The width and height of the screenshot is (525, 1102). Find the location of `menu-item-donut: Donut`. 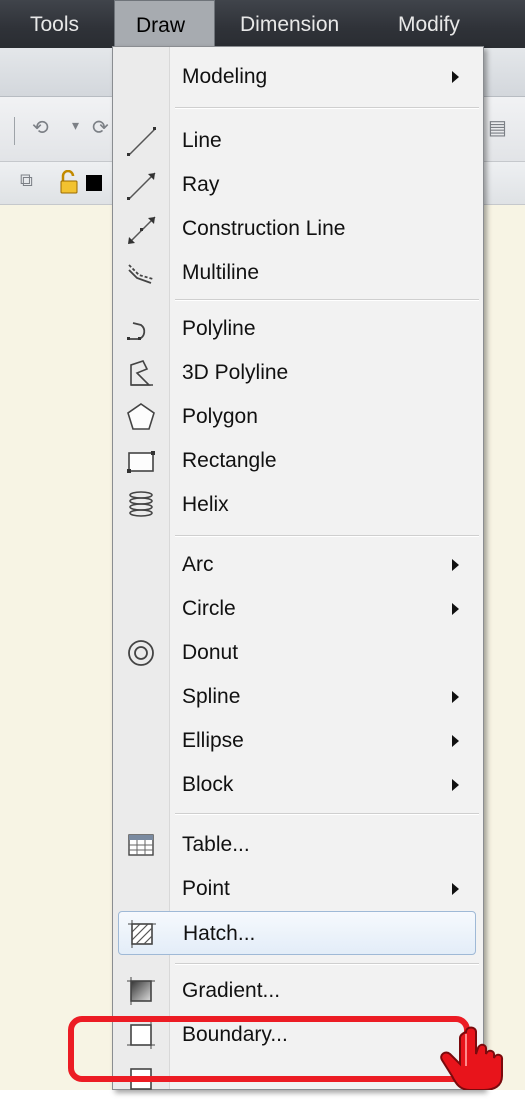

menu-item-donut: Donut is located at coordinates (298, 653).